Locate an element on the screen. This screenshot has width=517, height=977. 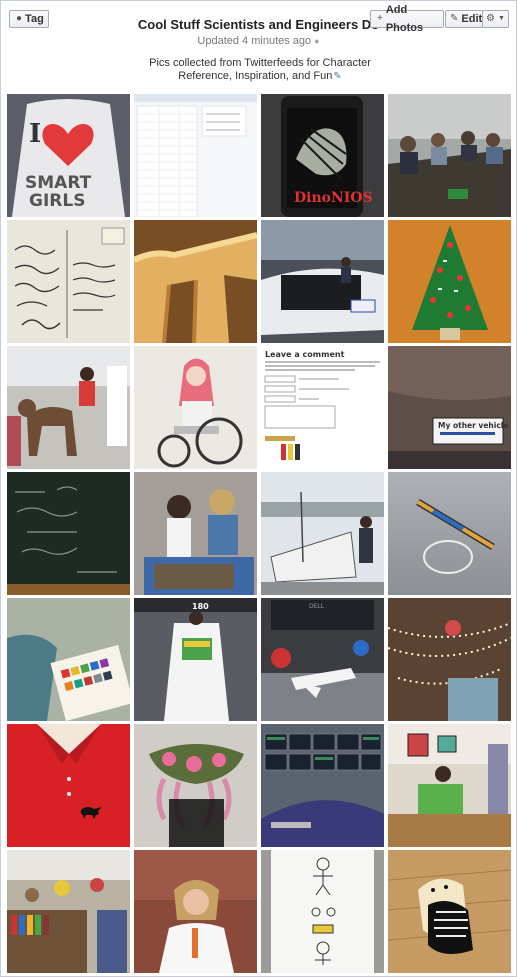
pencil-icon: ✎ is located at coordinates (454, 18).